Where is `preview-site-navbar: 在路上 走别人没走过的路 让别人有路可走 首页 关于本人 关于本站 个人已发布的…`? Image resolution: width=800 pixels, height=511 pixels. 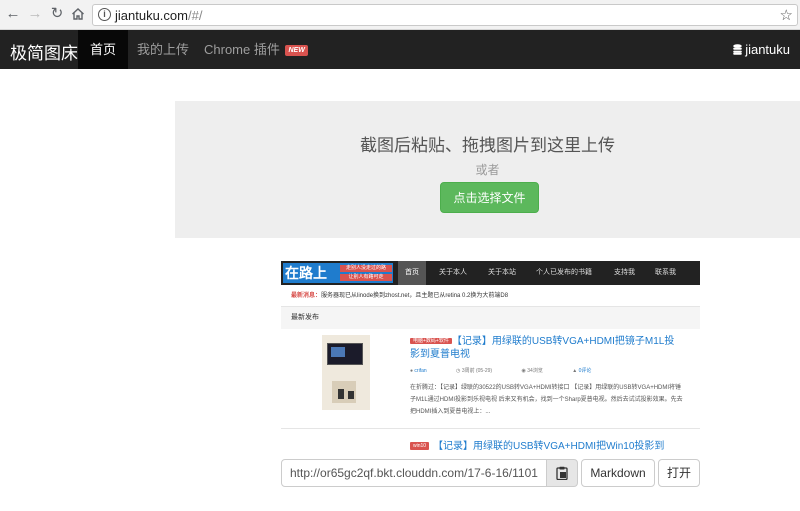 preview-site-navbar: 在路上 走别人没走过的路 让别人有路可走 首页 关于本人 关于本站 个人已发布的… is located at coordinates (490, 273).